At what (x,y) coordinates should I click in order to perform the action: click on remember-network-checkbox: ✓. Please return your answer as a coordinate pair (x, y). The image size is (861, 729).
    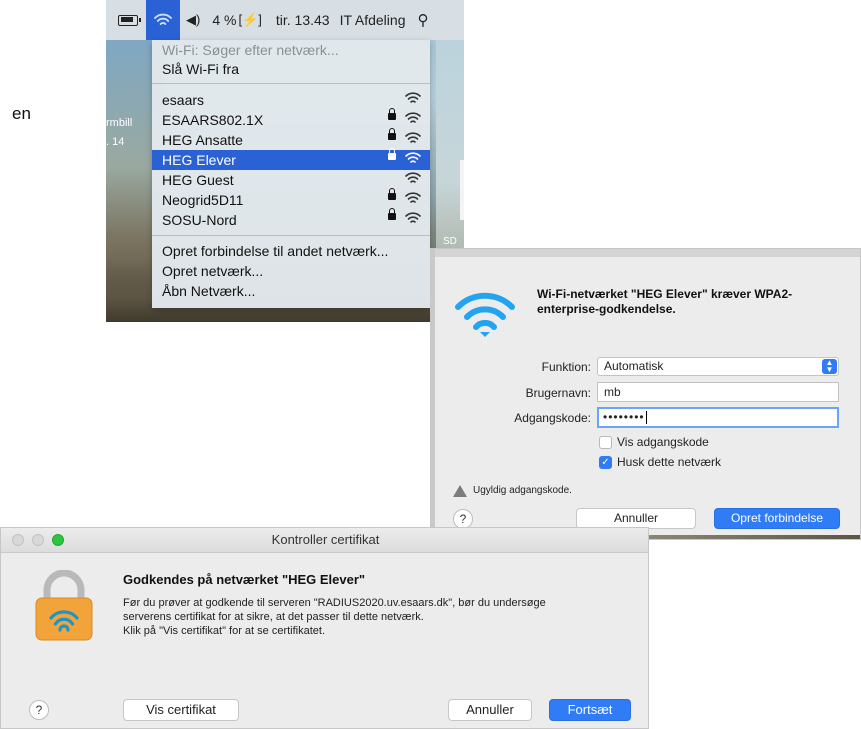
    Looking at the image, I should click on (605, 462).